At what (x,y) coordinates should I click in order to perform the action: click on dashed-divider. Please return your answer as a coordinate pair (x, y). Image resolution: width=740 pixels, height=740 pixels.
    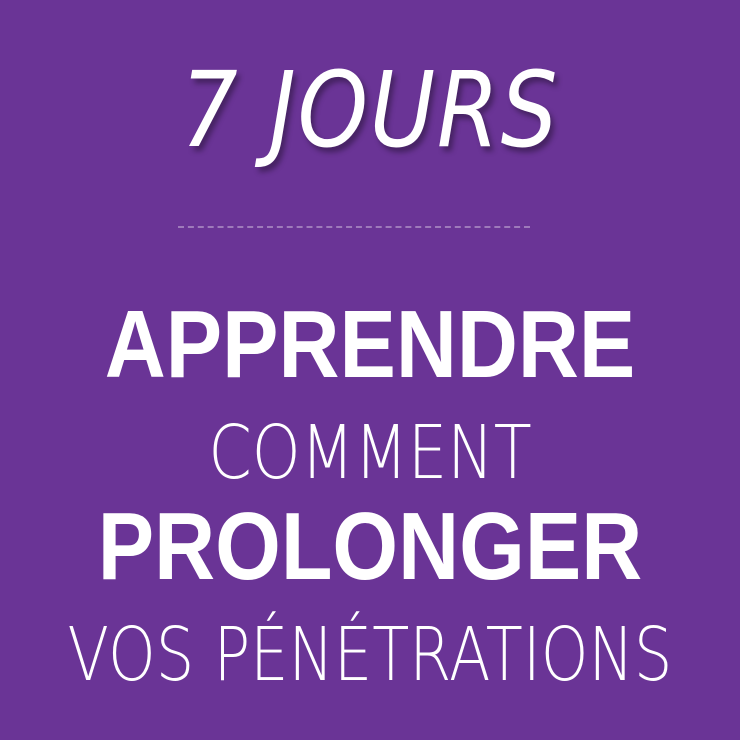
    Looking at the image, I should click on (354, 227).